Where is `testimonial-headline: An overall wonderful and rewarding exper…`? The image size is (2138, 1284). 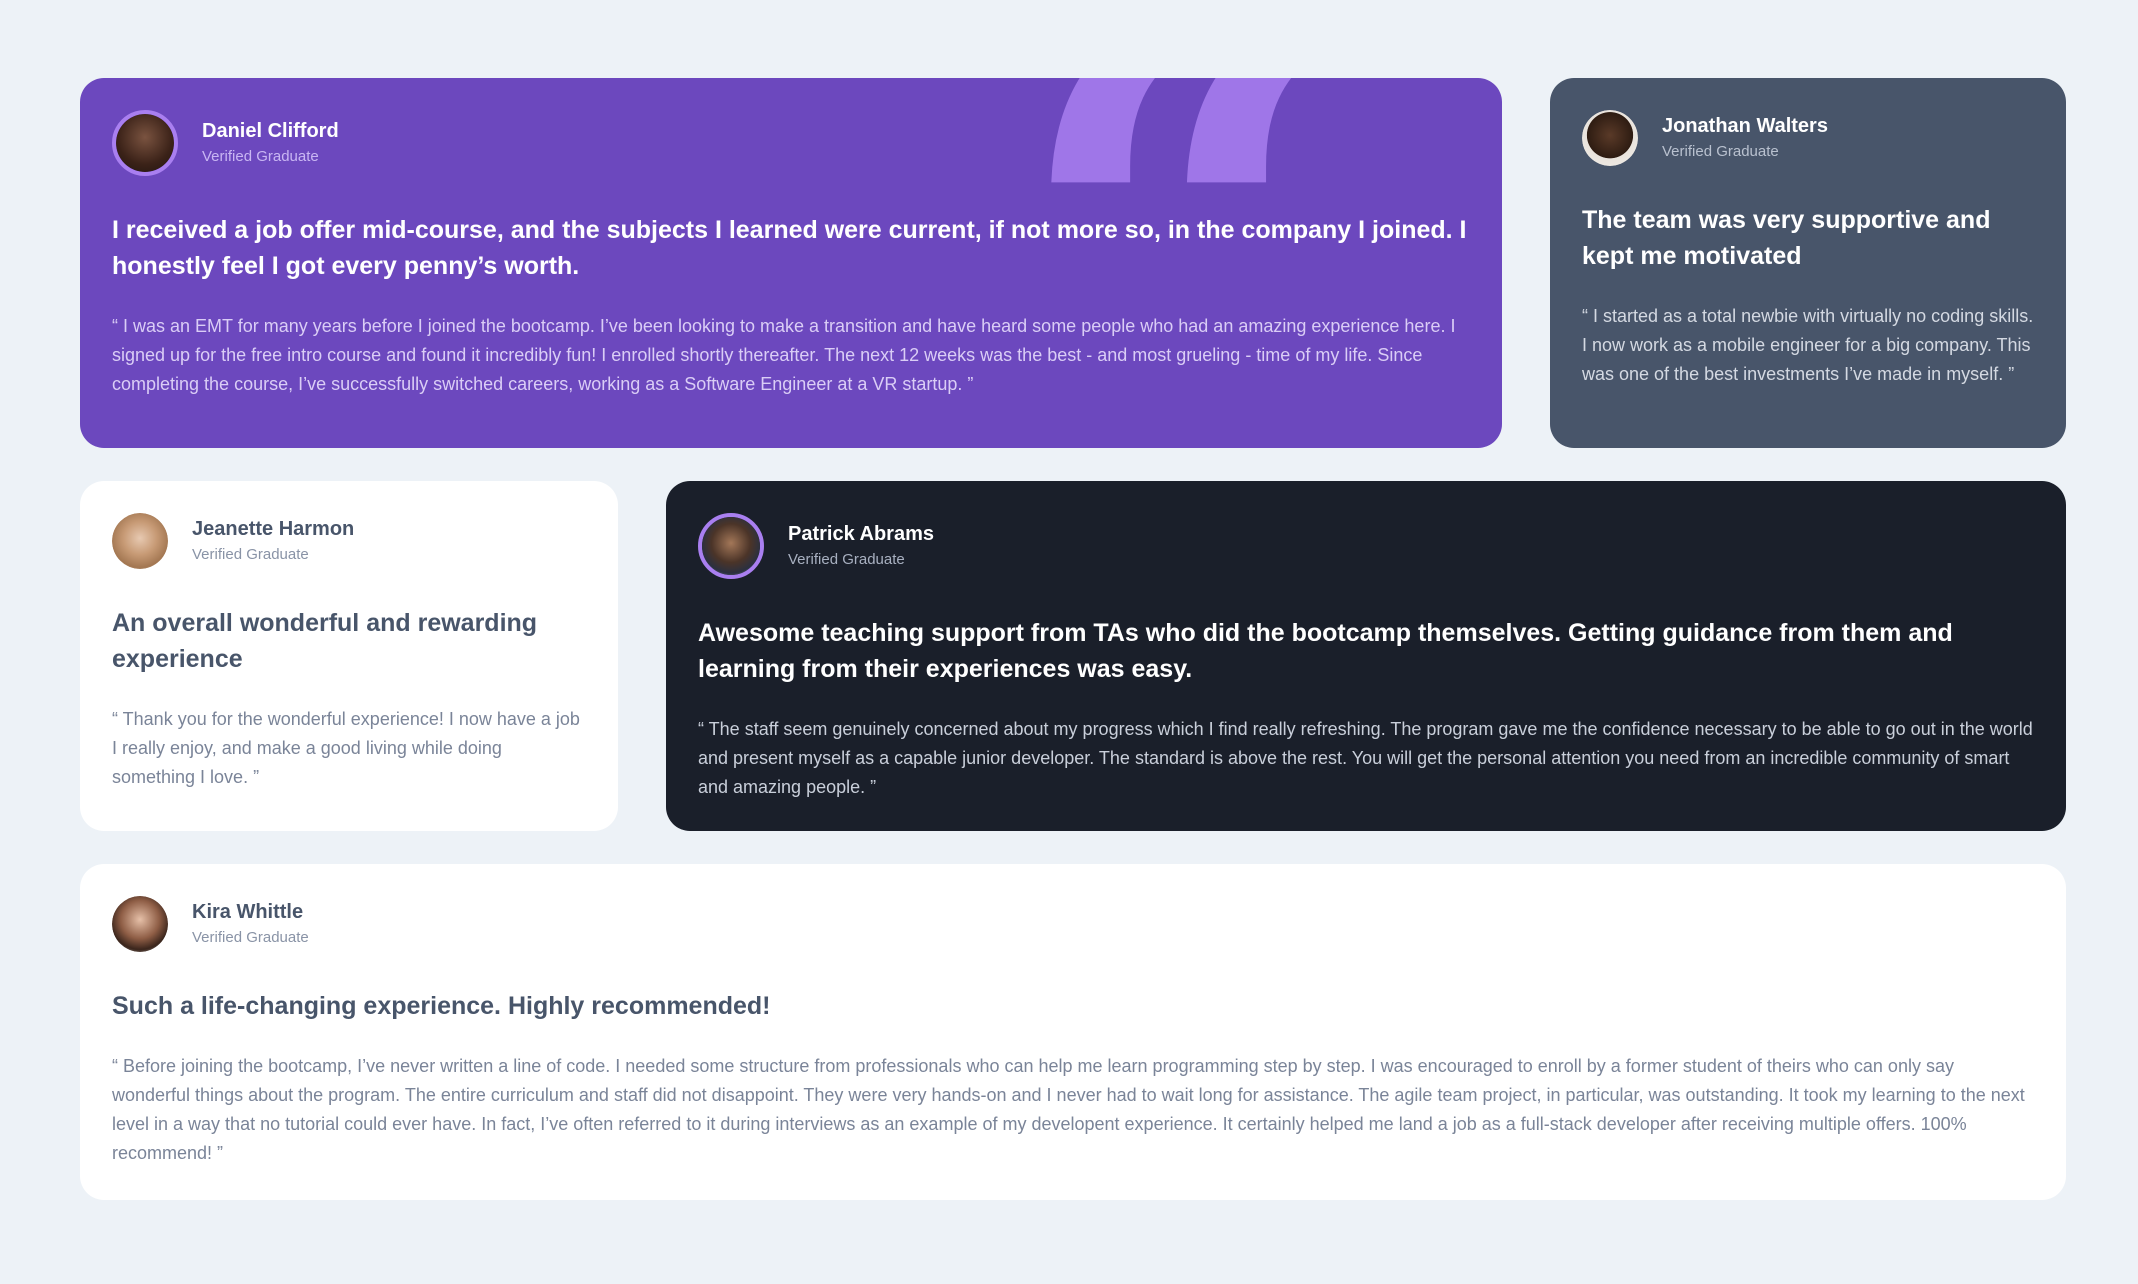
testimonial-headline: An overall wonderful and rewarding exper… is located at coordinates (325, 641).